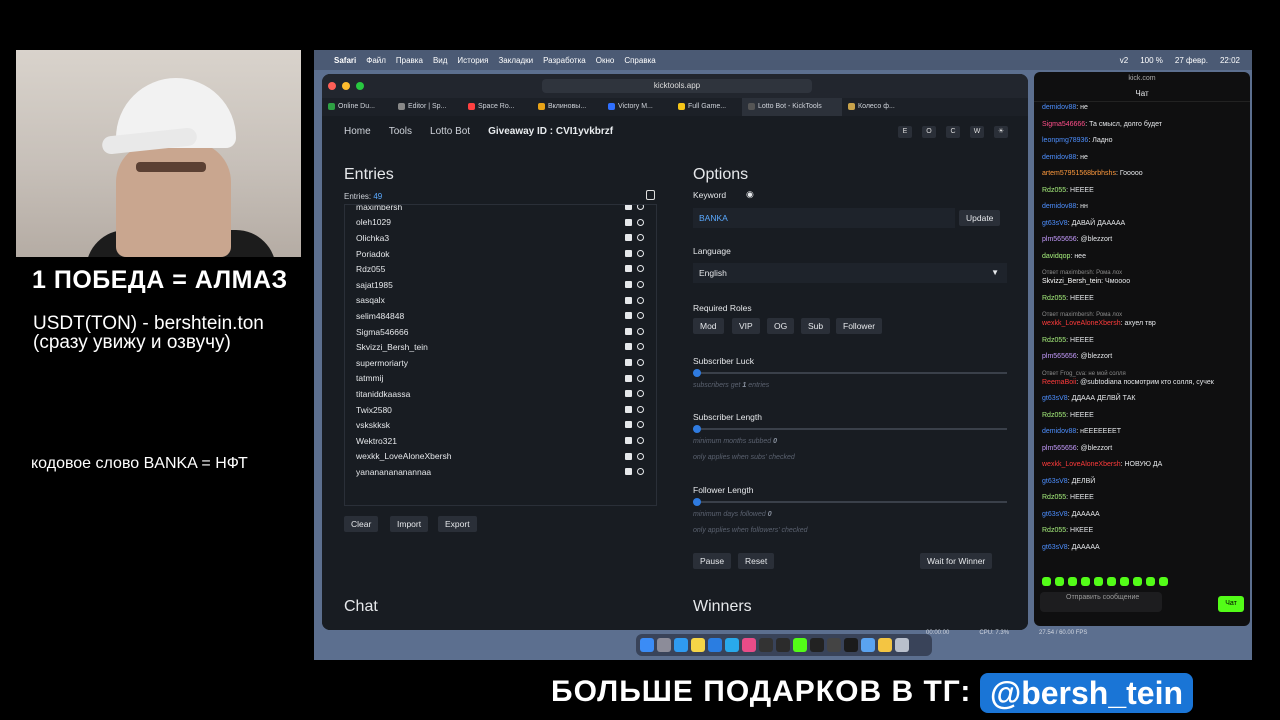  I want to click on language-select: English ▼, so click(850, 273).